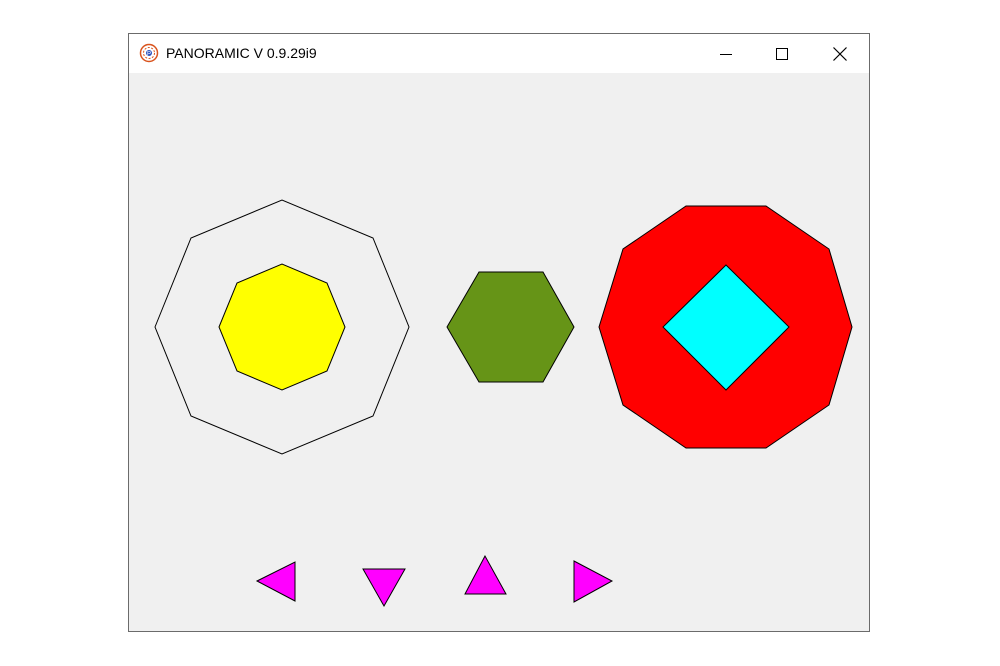 The image size is (1000, 666). Describe the element at coordinates (282, 327) in the screenshot. I see `inner-octagon-shape` at that location.